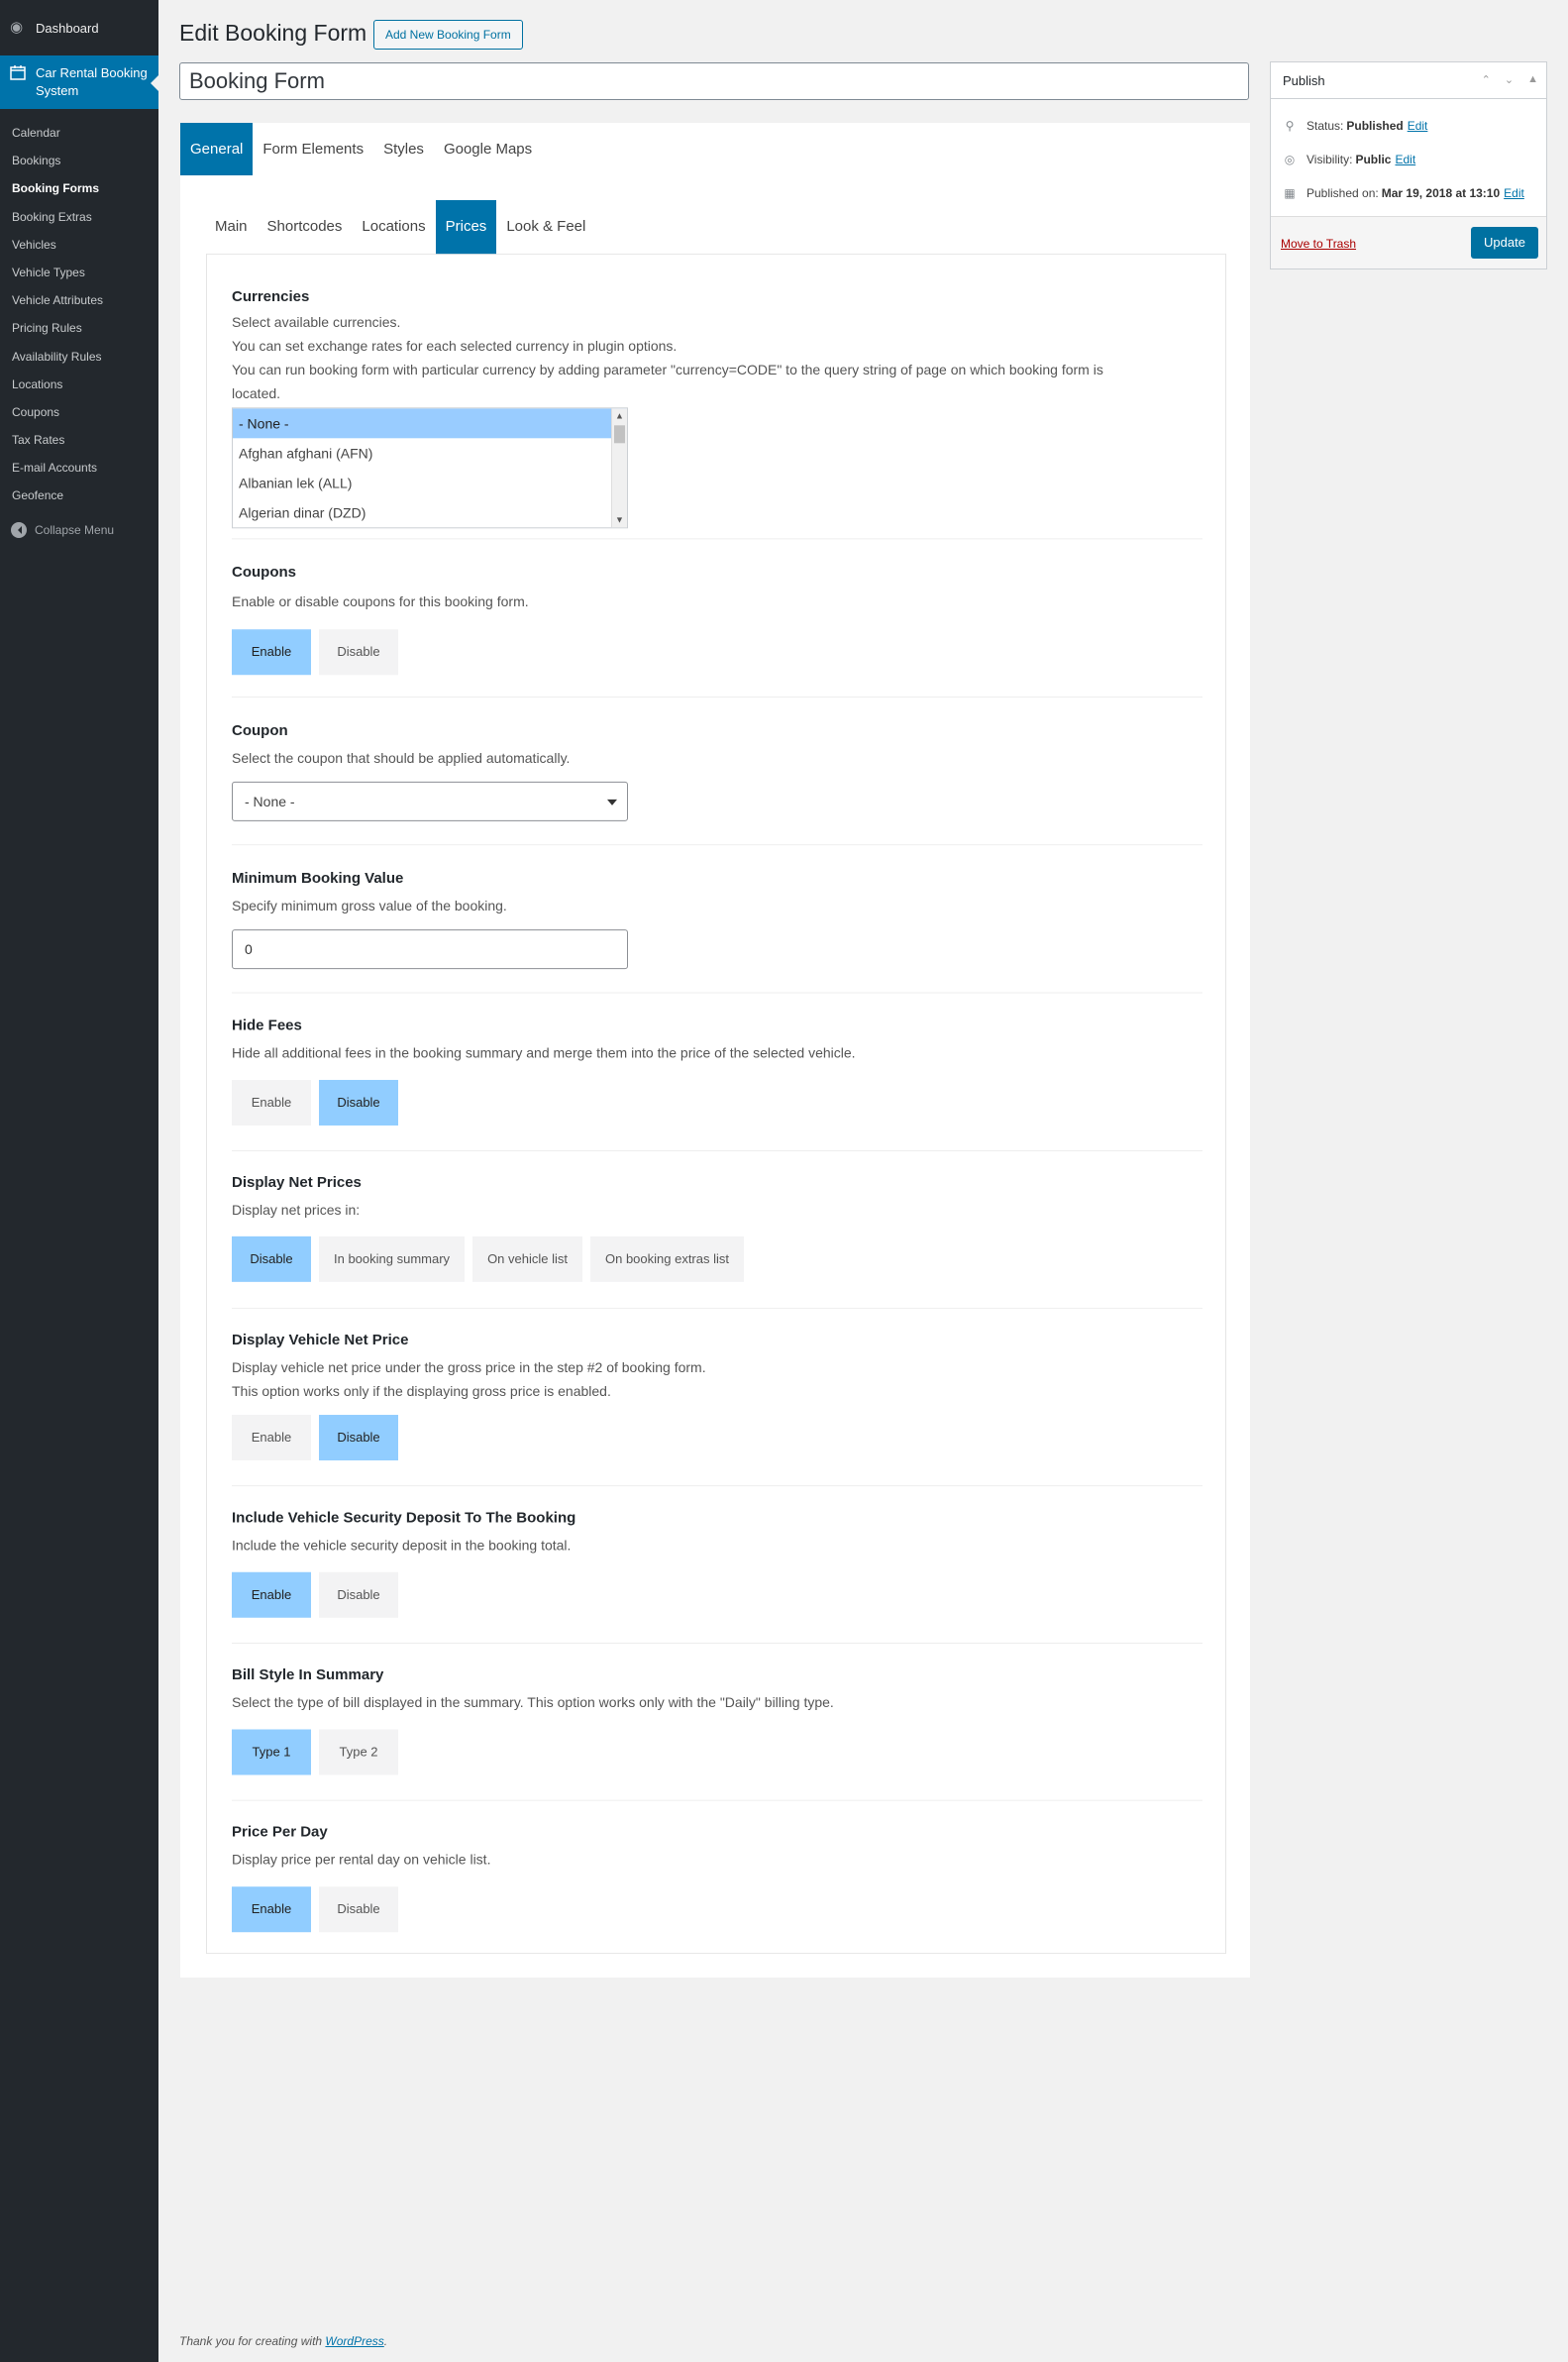 Image resolution: width=1568 pixels, height=2362 pixels. Describe the element at coordinates (714, 81) in the screenshot. I see `post-title-input: Booking Form` at that location.